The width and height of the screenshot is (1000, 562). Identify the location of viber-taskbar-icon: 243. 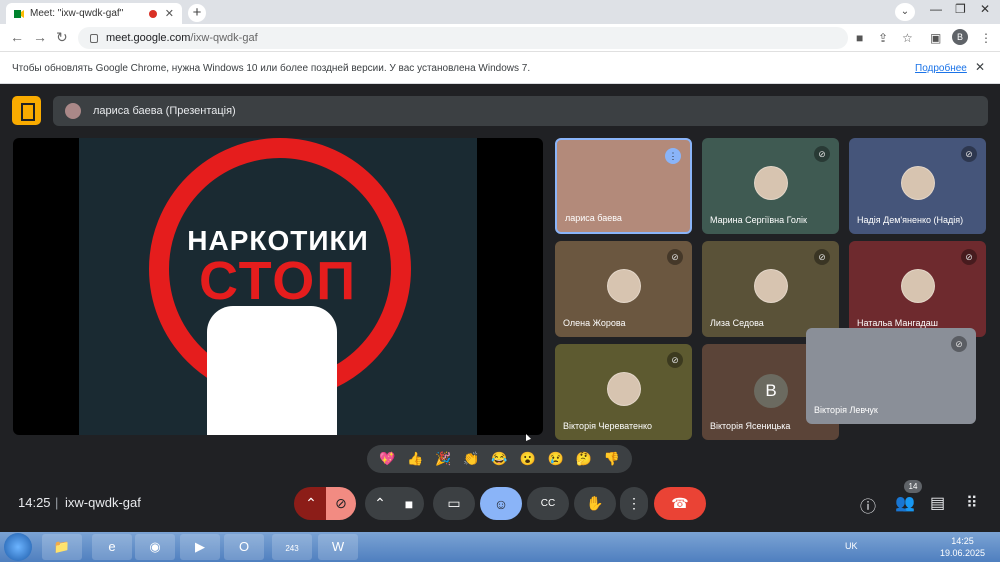
(292, 547).